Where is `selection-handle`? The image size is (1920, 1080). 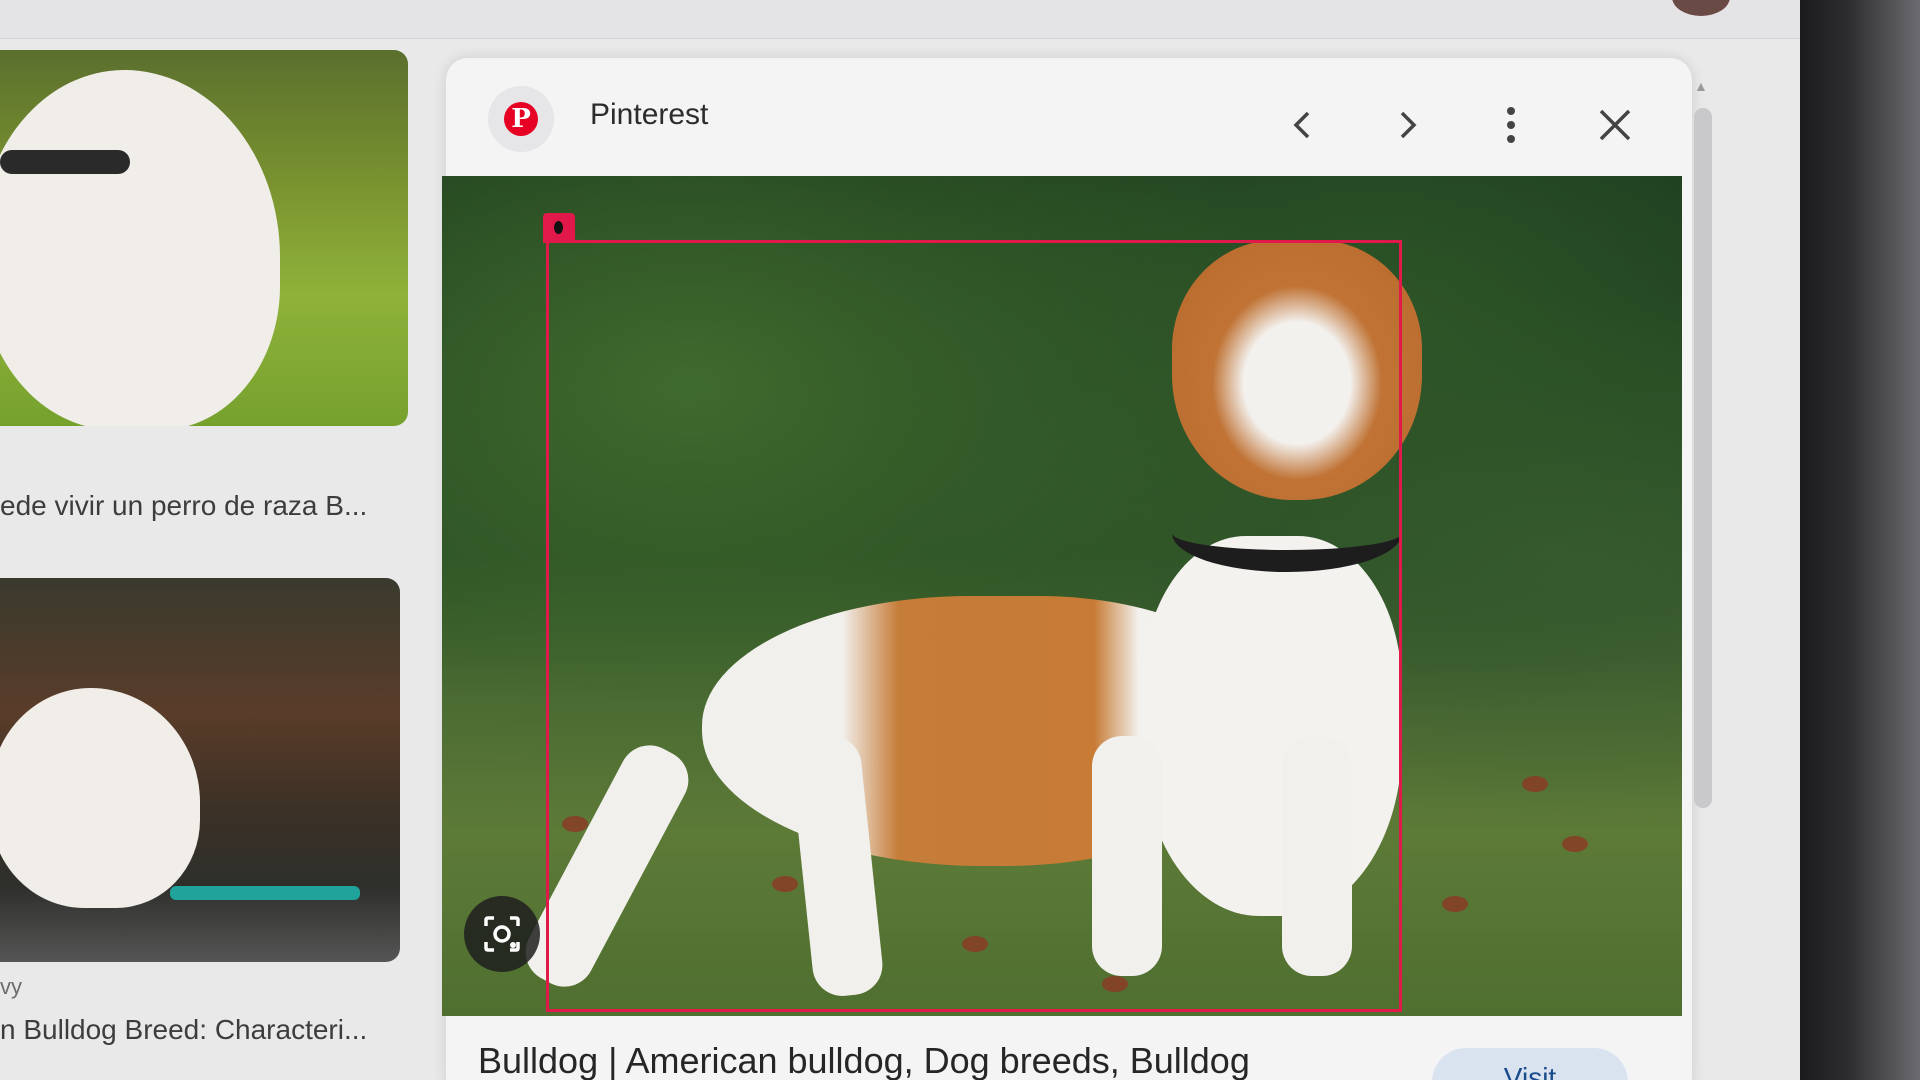
selection-handle is located at coordinates (559, 228).